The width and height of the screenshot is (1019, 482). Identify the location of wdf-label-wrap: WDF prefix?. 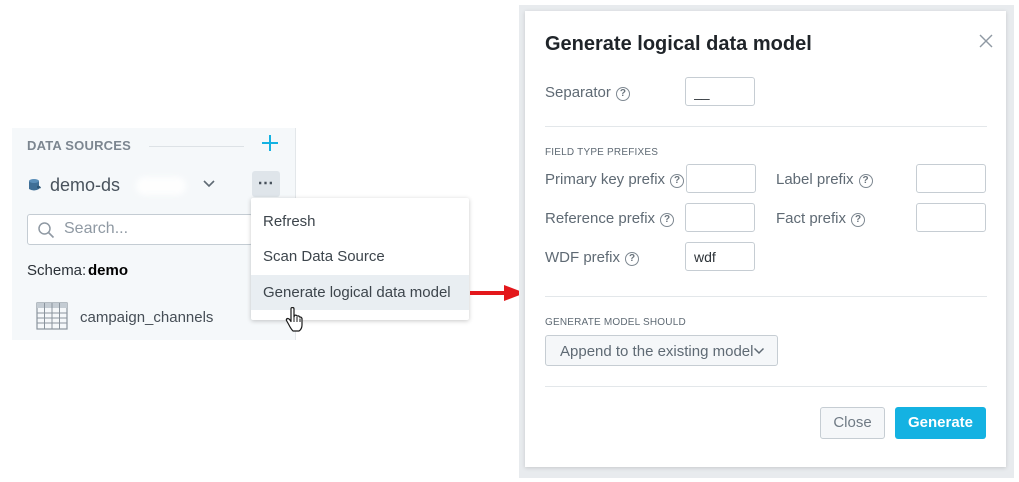
(592, 257).